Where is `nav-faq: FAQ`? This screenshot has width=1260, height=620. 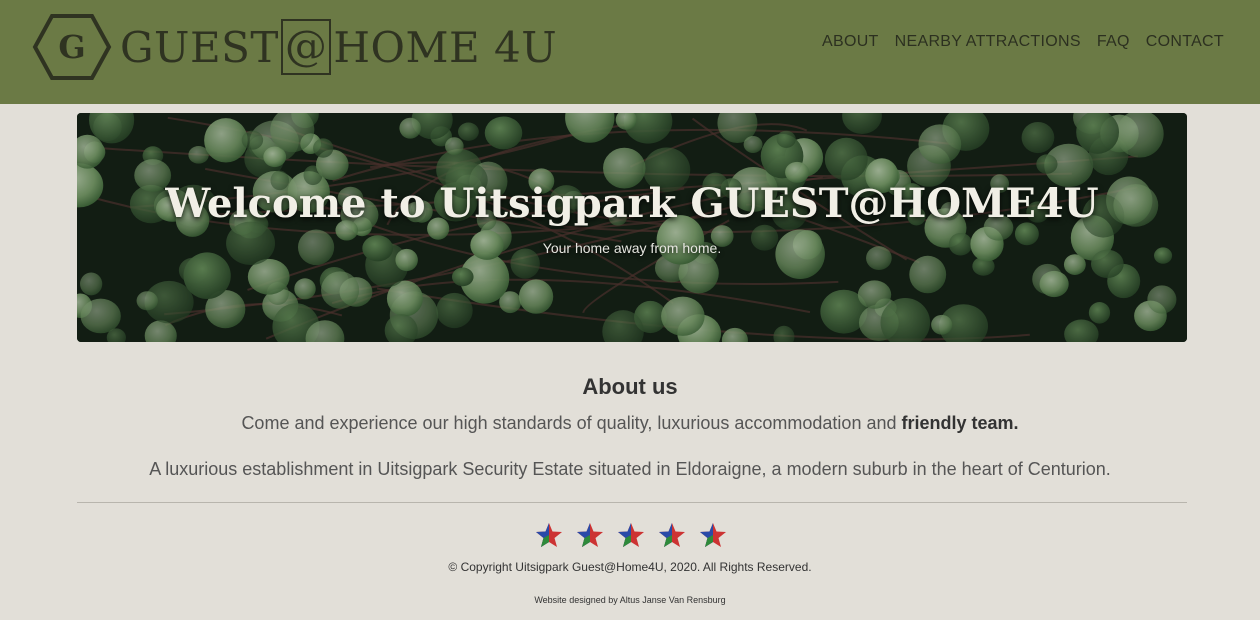
nav-faq: FAQ is located at coordinates (1113, 42).